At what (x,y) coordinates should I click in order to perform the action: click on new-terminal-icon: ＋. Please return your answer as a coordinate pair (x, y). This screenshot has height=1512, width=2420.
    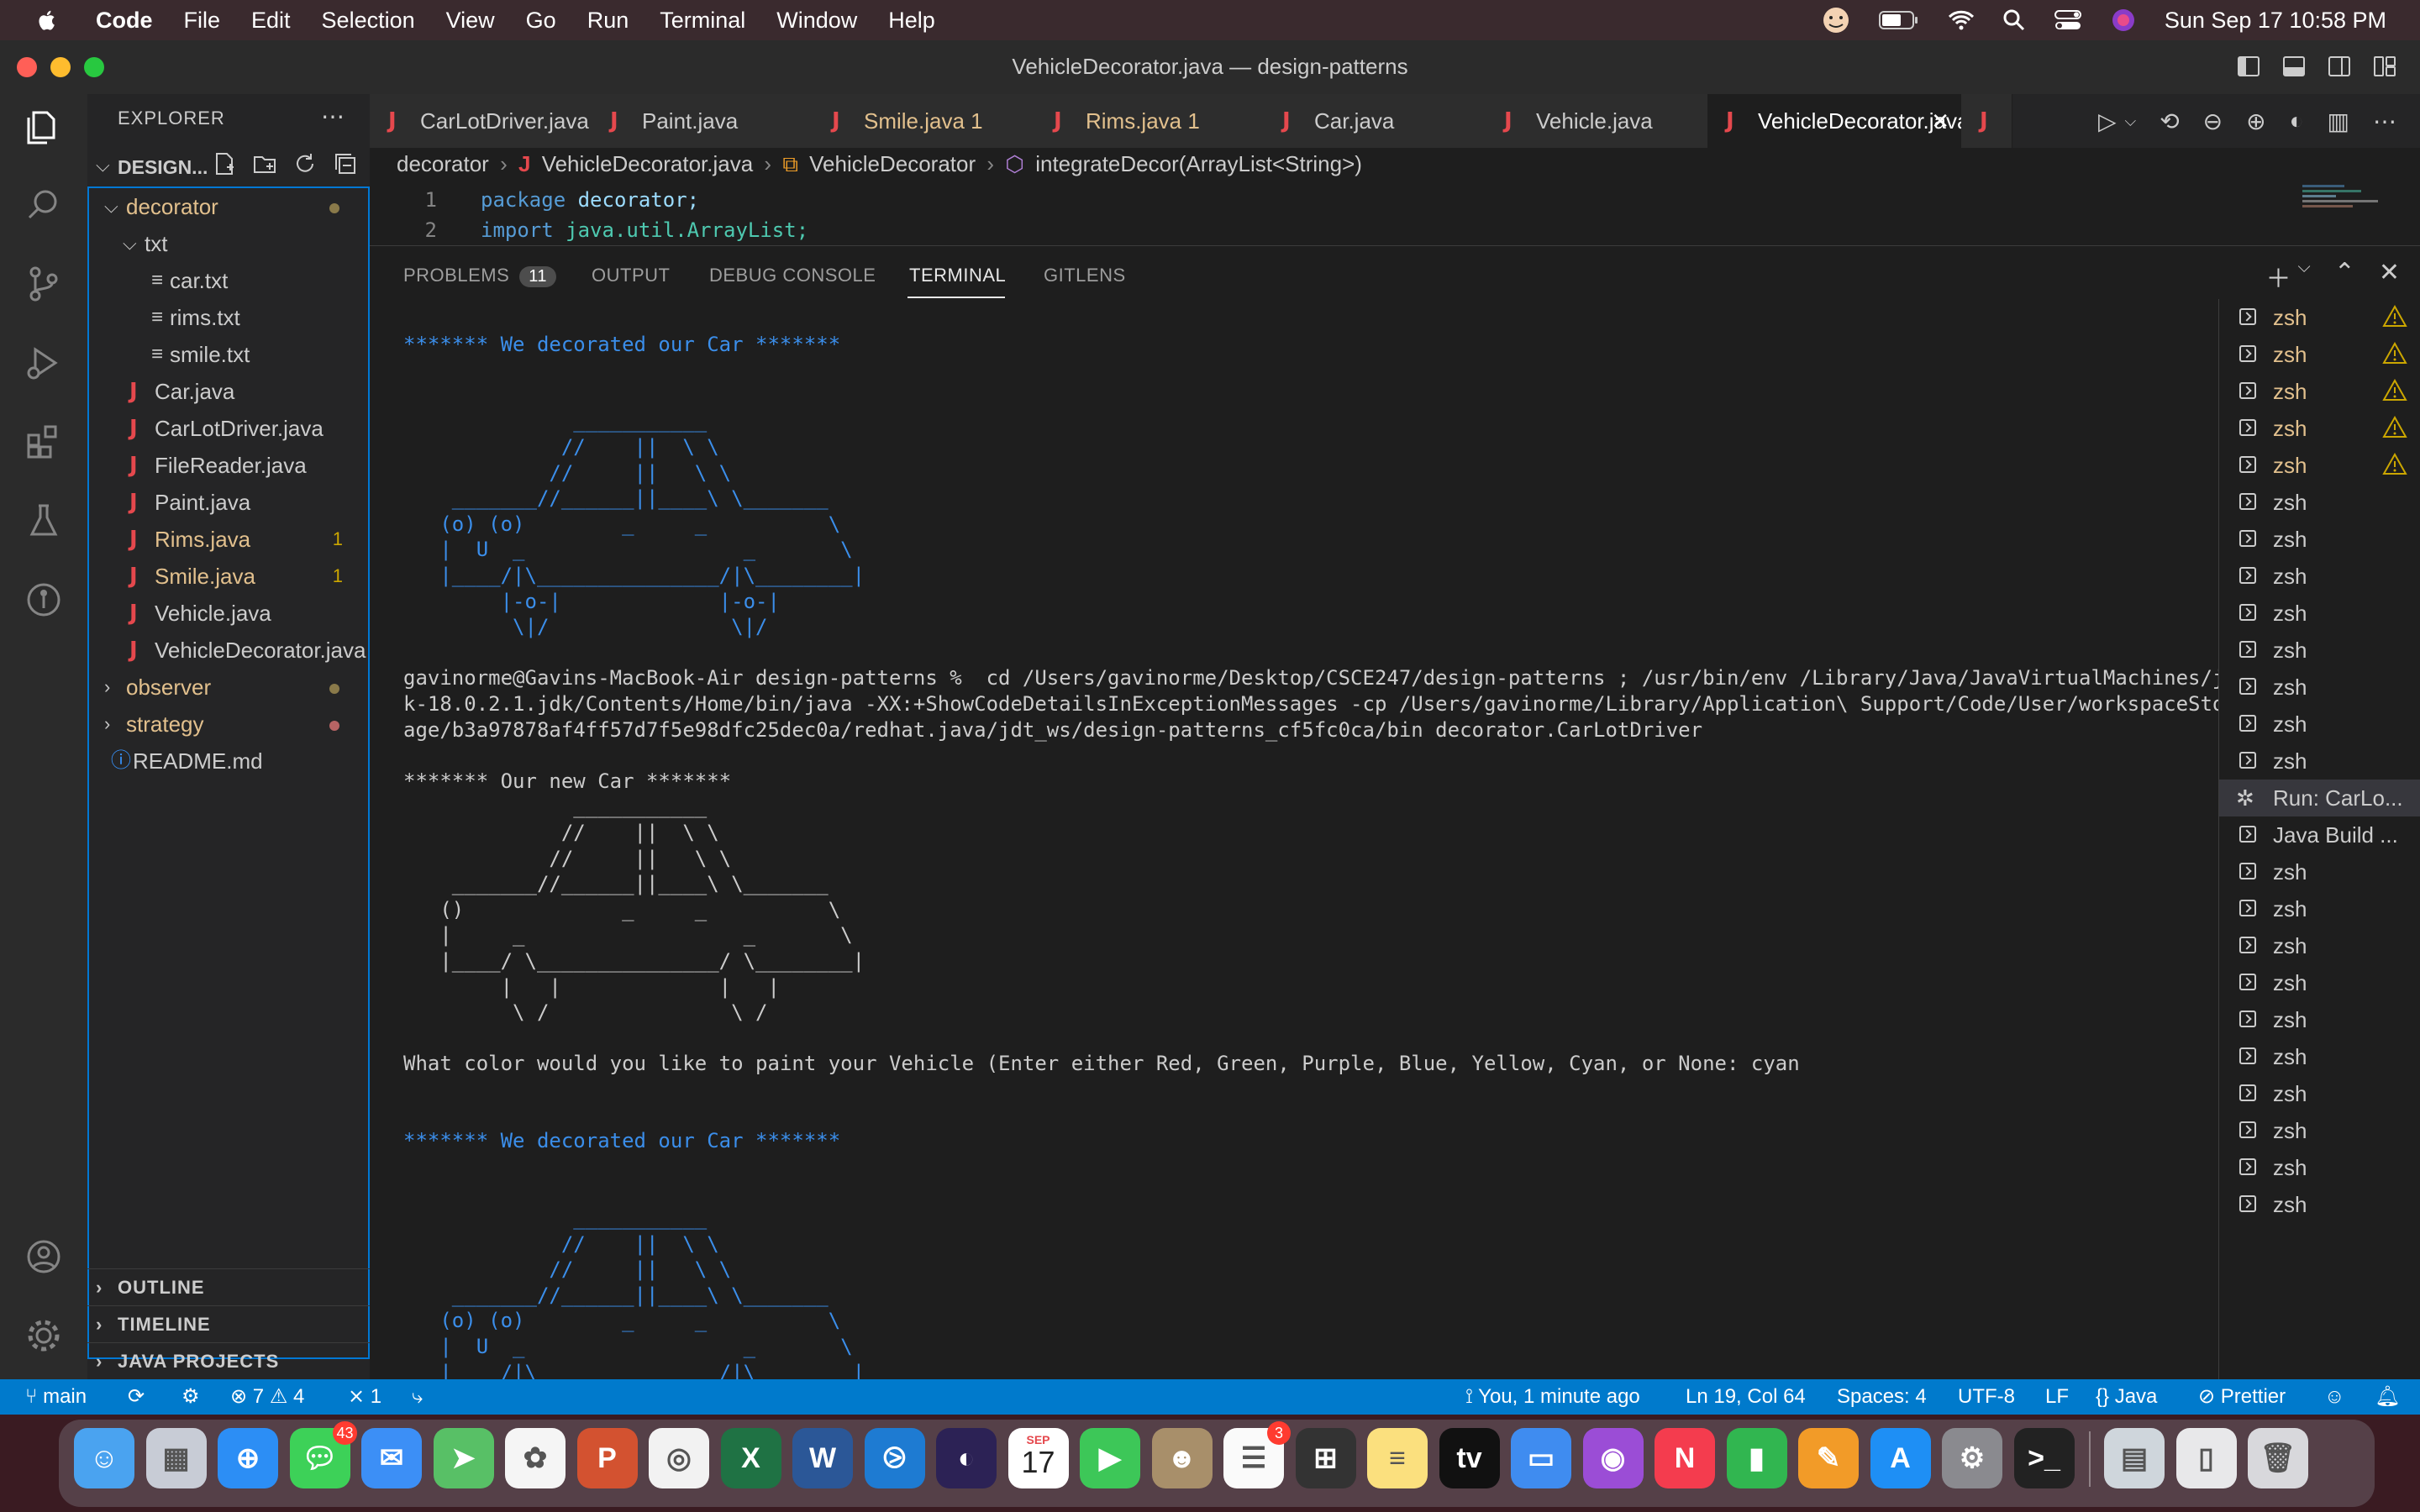
    Looking at the image, I should click on (2278, 276).